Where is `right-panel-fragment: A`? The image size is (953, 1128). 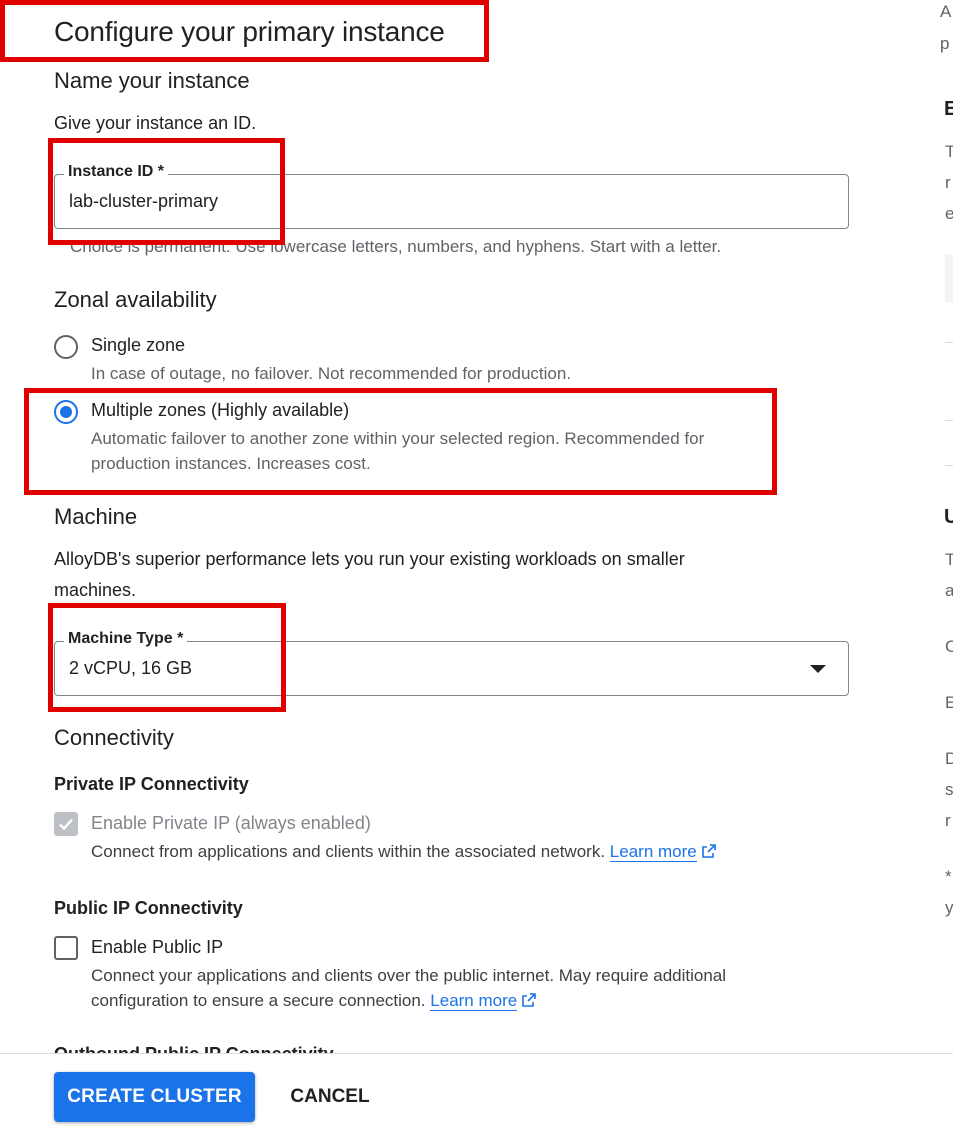
right-panel-fragment: A is located at coordinates (946, 11).